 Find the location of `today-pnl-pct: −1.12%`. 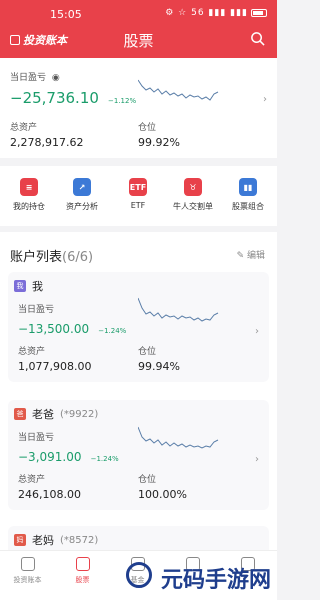

today-pnl-pct: −1.12% is located at coordinates (122, 101).